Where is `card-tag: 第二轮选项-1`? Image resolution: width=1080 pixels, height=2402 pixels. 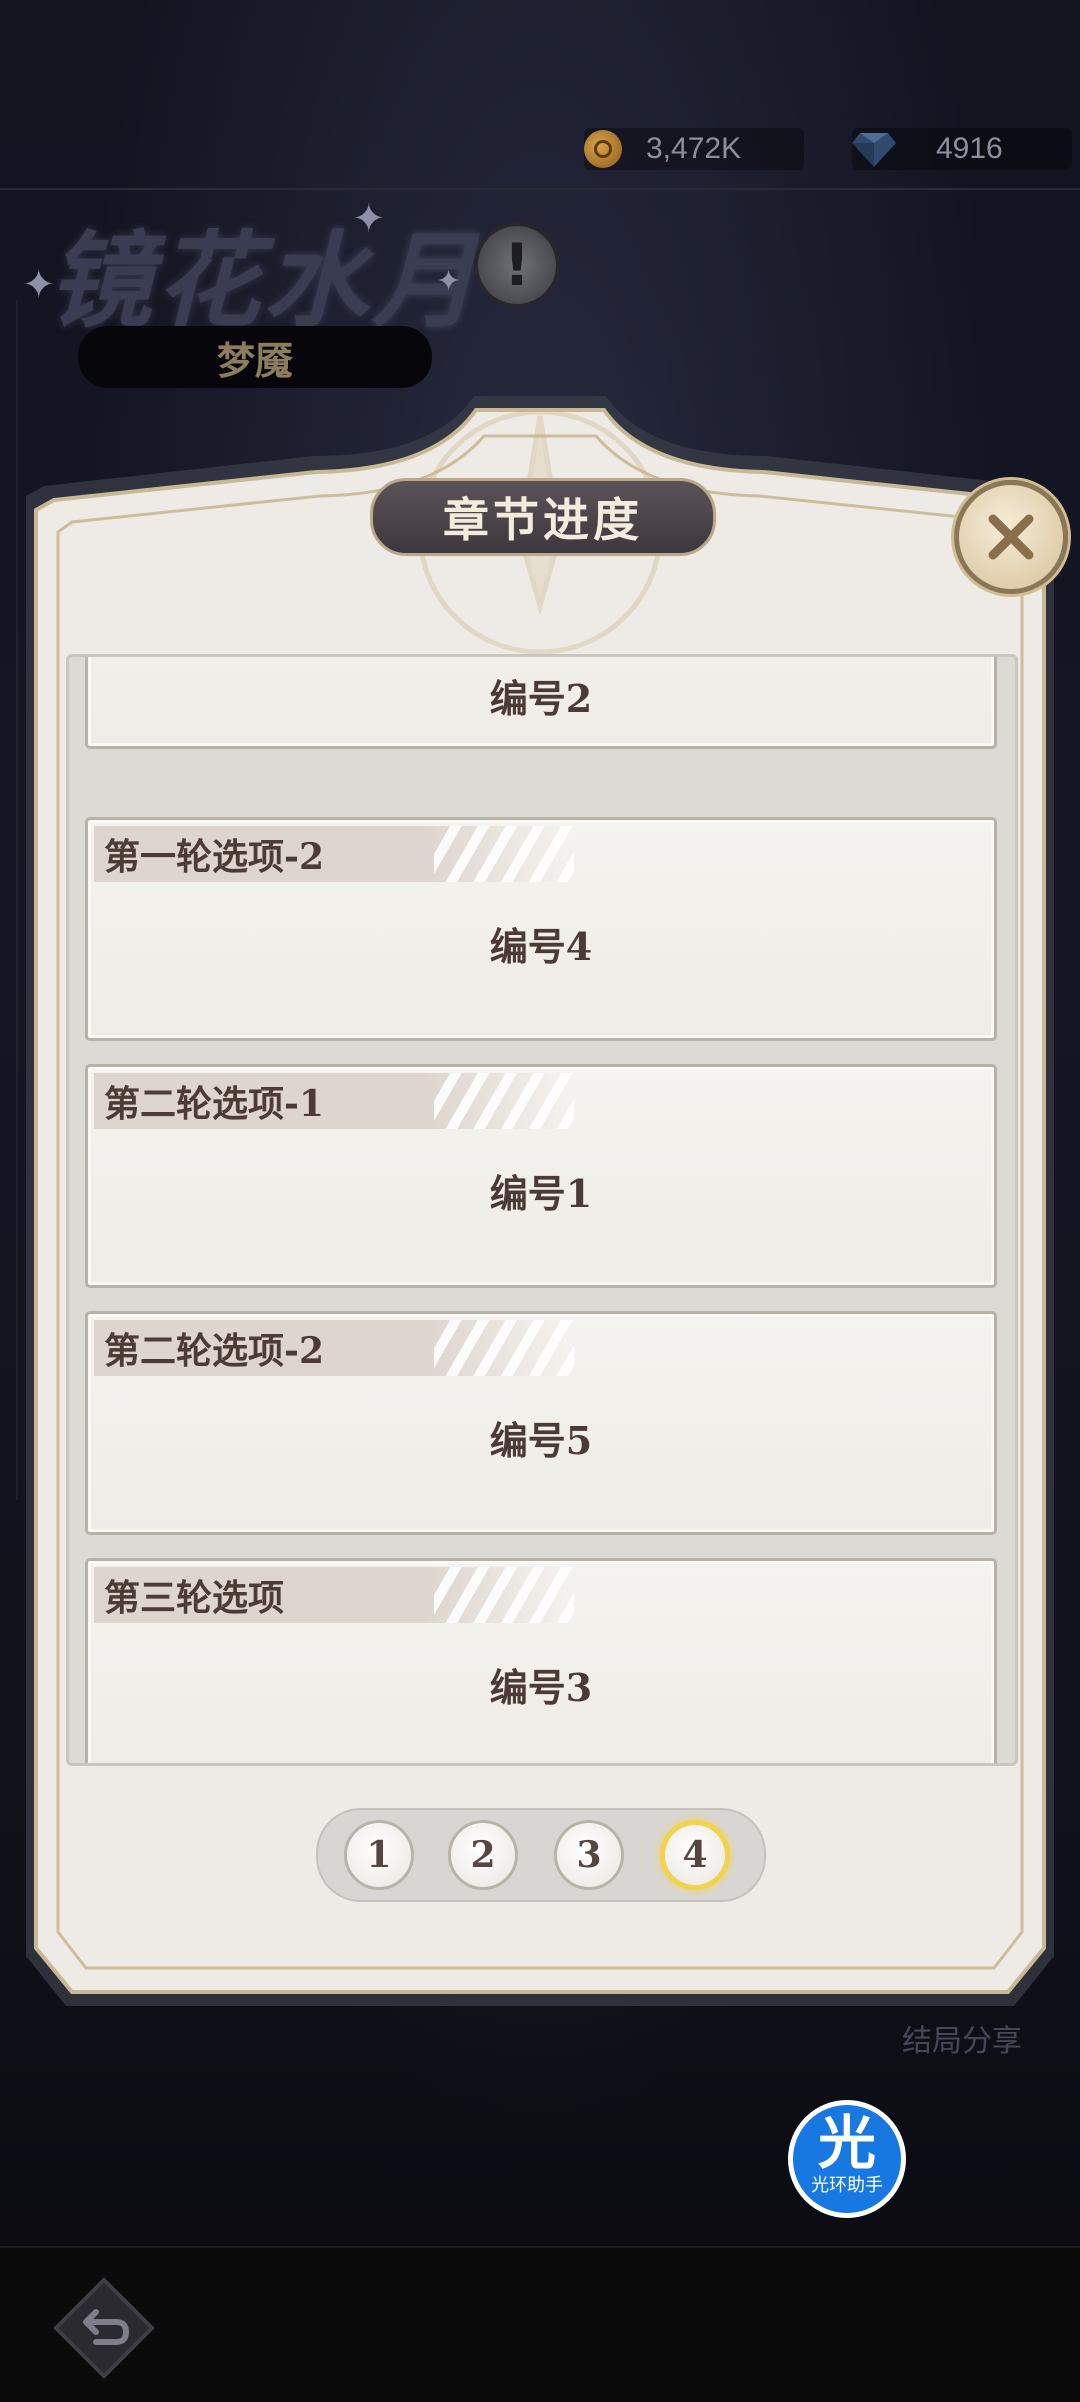 card-tag: 第二轮选项-1 is located at coordinates (334, 1101).